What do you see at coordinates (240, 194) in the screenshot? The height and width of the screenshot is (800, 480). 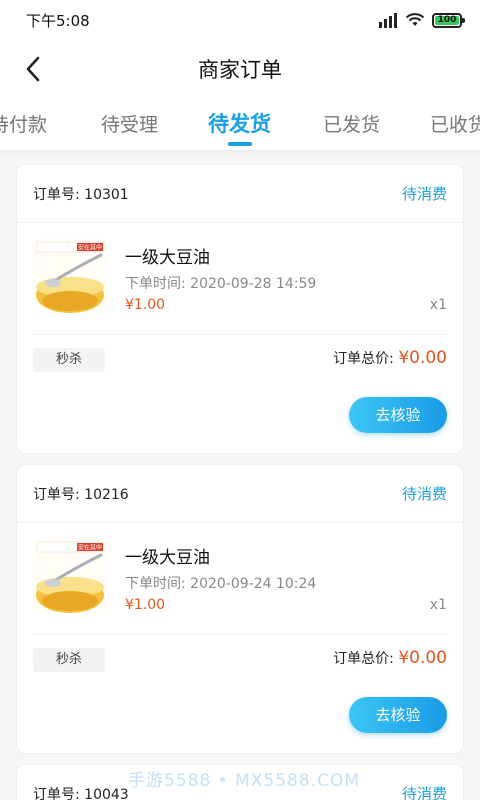 I see `order-card-header: 订单号: 10301 待消费` at bounding box center [240, 194].